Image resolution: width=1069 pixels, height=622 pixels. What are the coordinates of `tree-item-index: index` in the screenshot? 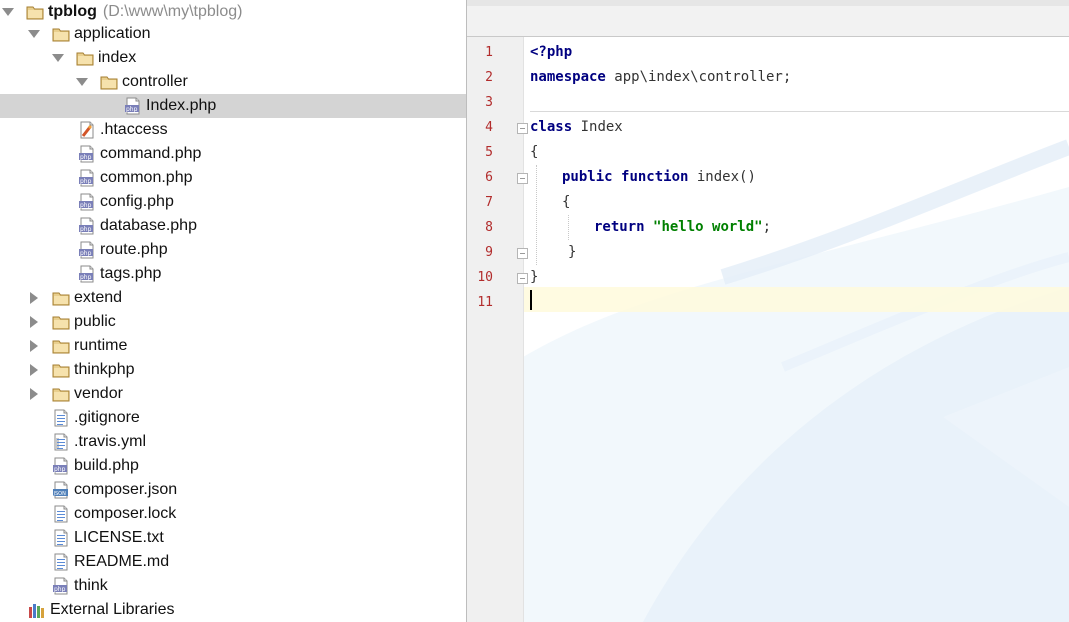 It's located at (233, 58).